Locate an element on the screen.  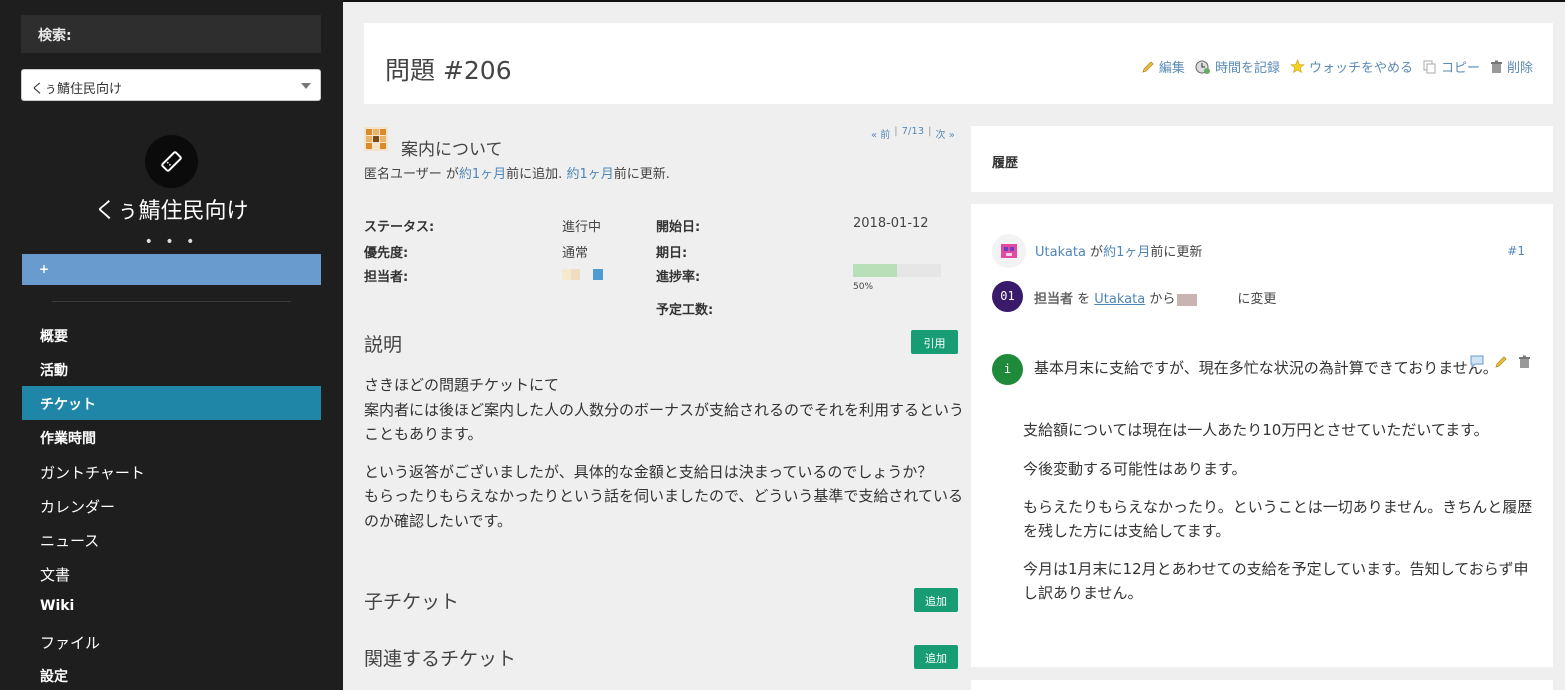
journal-suffix: 前に更新 is located at coordinates (1176, 252).